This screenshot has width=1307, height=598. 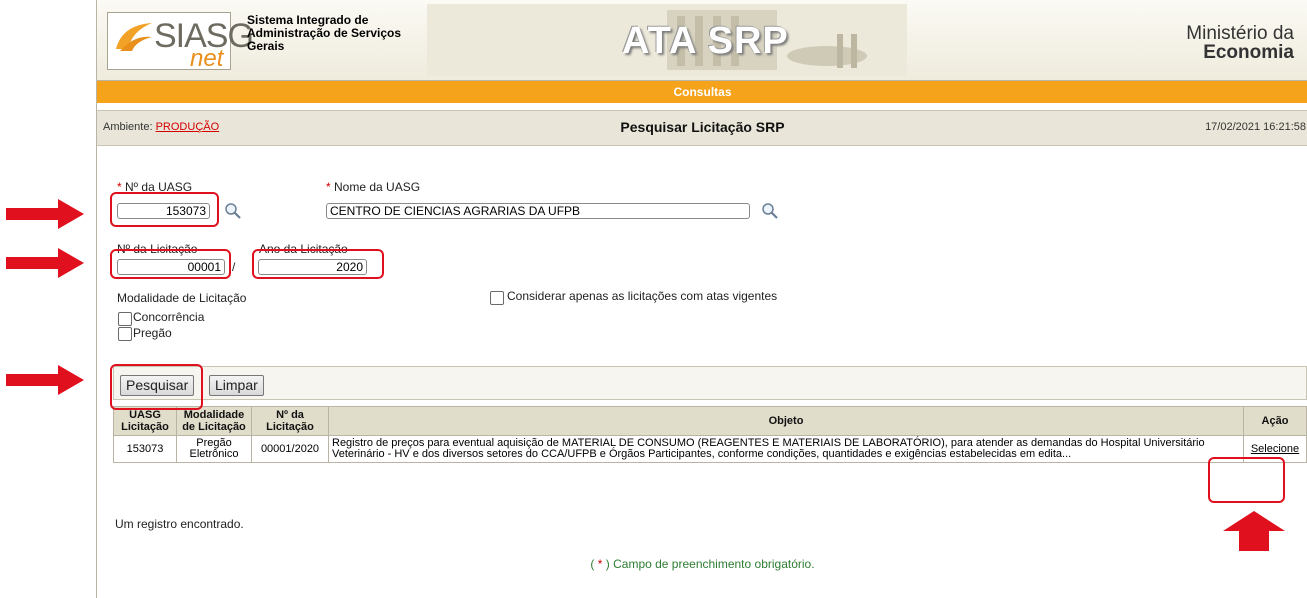 I want to click on cell-numero: 00001/2020, so click(x=290, y=449).